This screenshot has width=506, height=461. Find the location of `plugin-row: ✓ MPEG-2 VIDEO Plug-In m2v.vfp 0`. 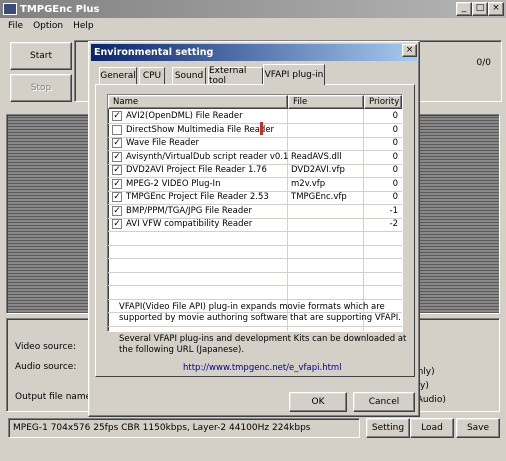

plugin-row: ✓ MPEG-2 VIDEO Plug-In m2v.vfp 0 is located at coordinates (255, 185).